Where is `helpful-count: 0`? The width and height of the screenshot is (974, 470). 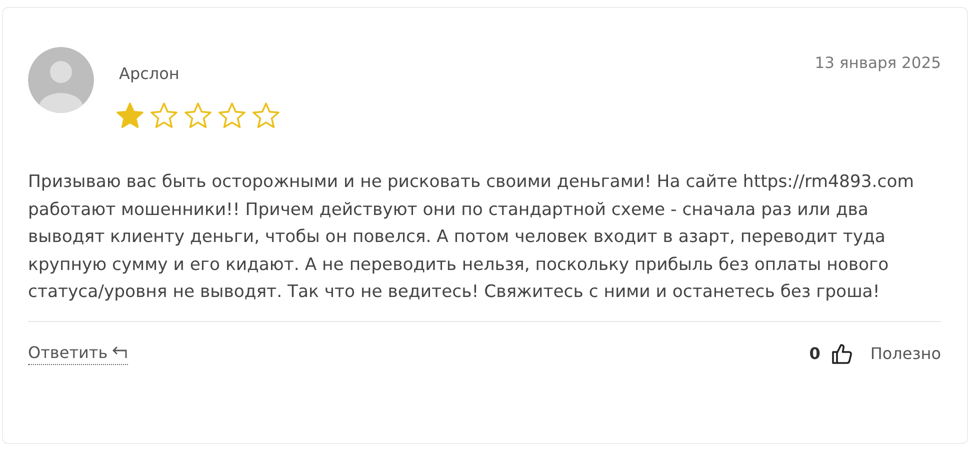 helpful-count: 0 is located at coordinates (814, 354).